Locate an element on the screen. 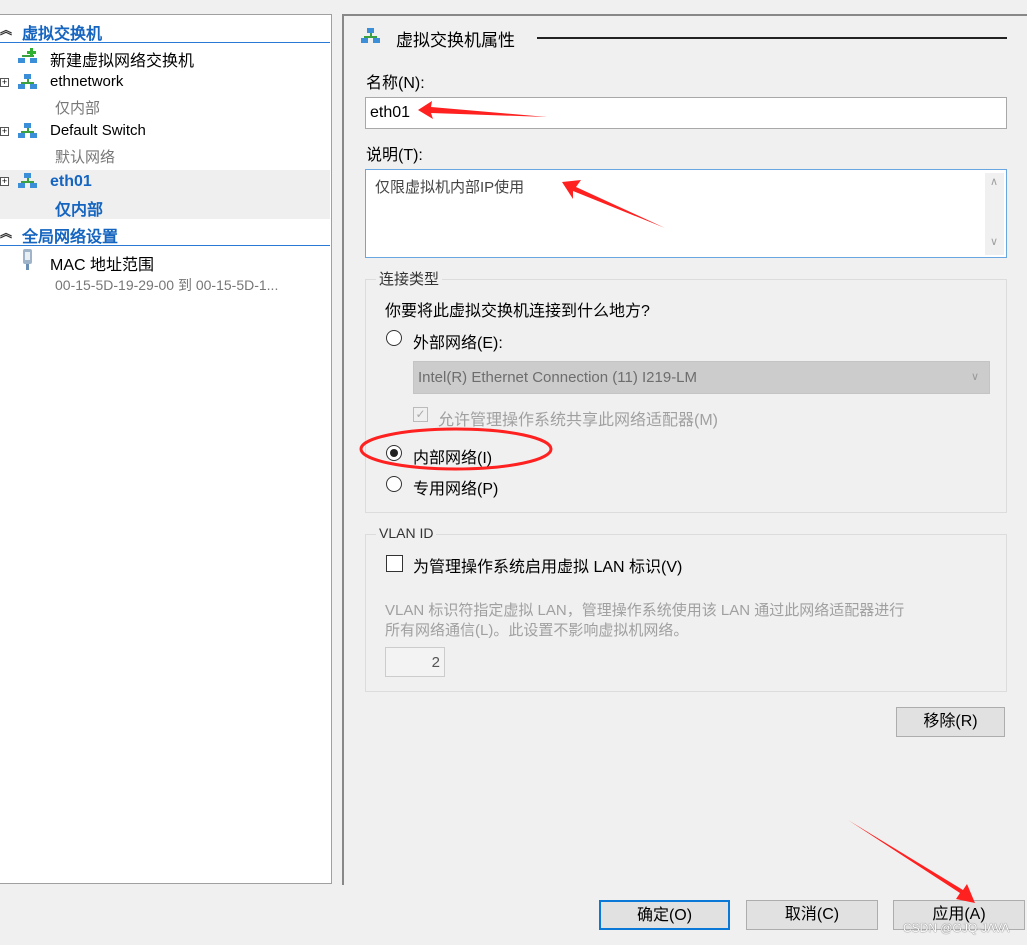 This screenshot has height=945, width=1027. vlan-enable-label: 为管理操作系统启用虚拟 LAN 标识(V) is located at coordinates (548, 567).